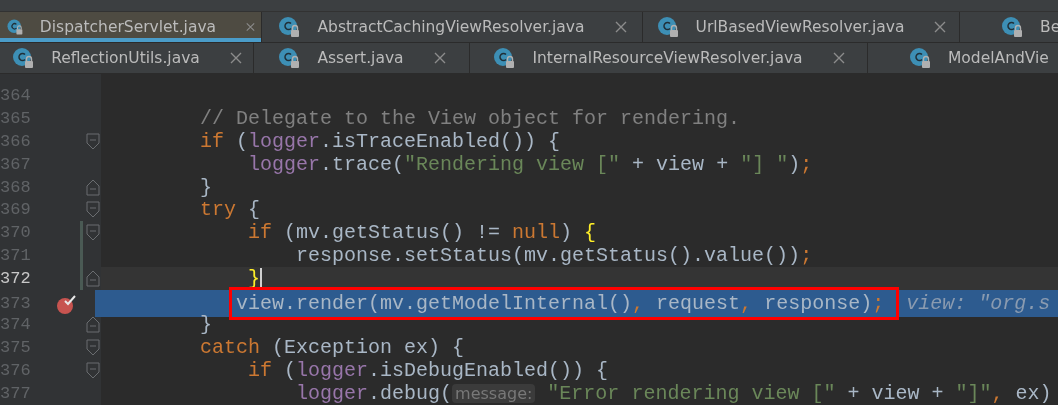 The image size is (1058, 405). Describe the element at coordinates (230, 210) in the screenshot. I see `code-line: try {` at that location.